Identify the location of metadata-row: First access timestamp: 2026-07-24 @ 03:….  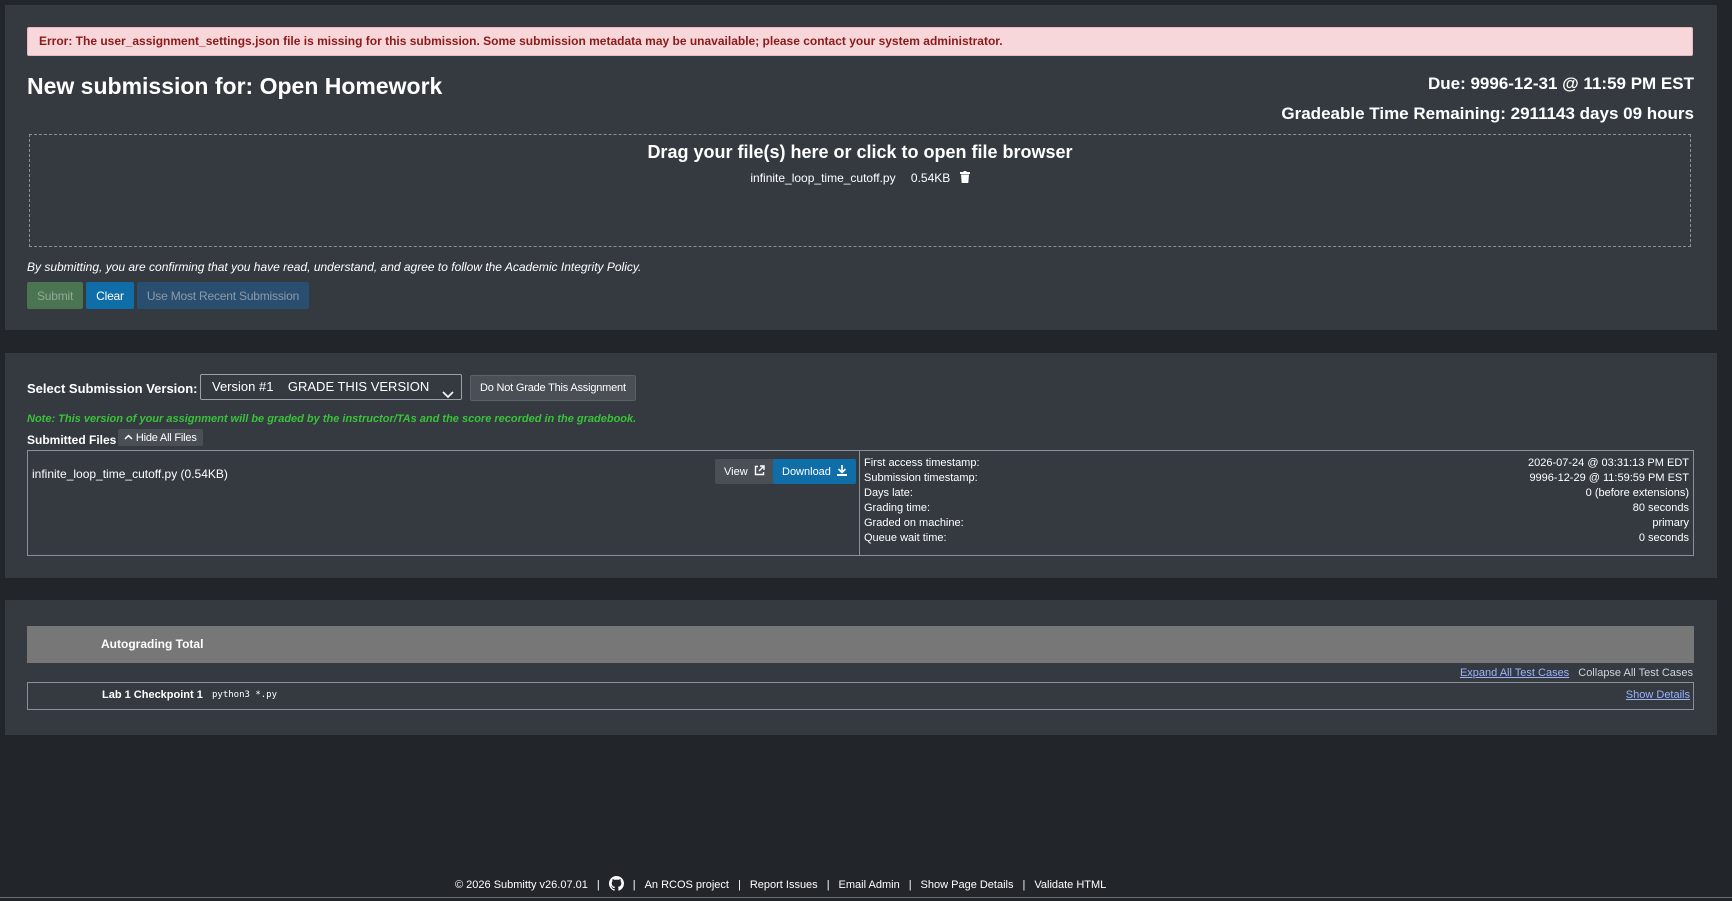
(1276, 463).